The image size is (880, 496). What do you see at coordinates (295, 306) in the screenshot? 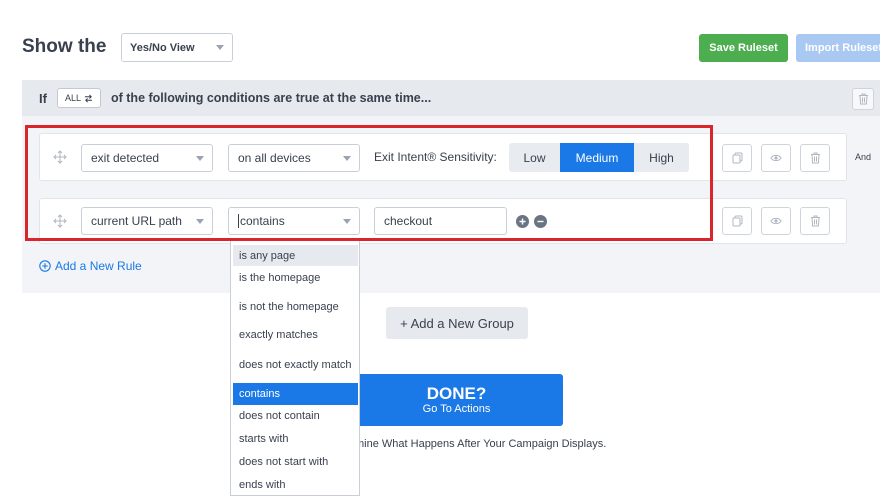
I see `dropdown-option: is not the homepage` at bounding box center [295, 306].